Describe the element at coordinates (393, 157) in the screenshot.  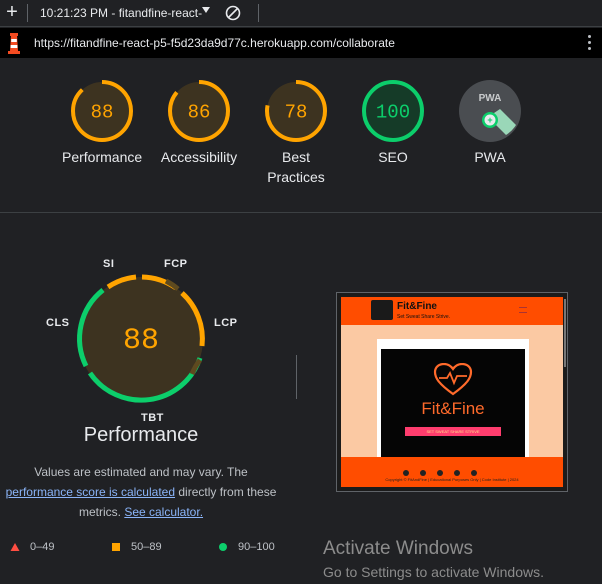
I see `category-label: SEO` at that location.